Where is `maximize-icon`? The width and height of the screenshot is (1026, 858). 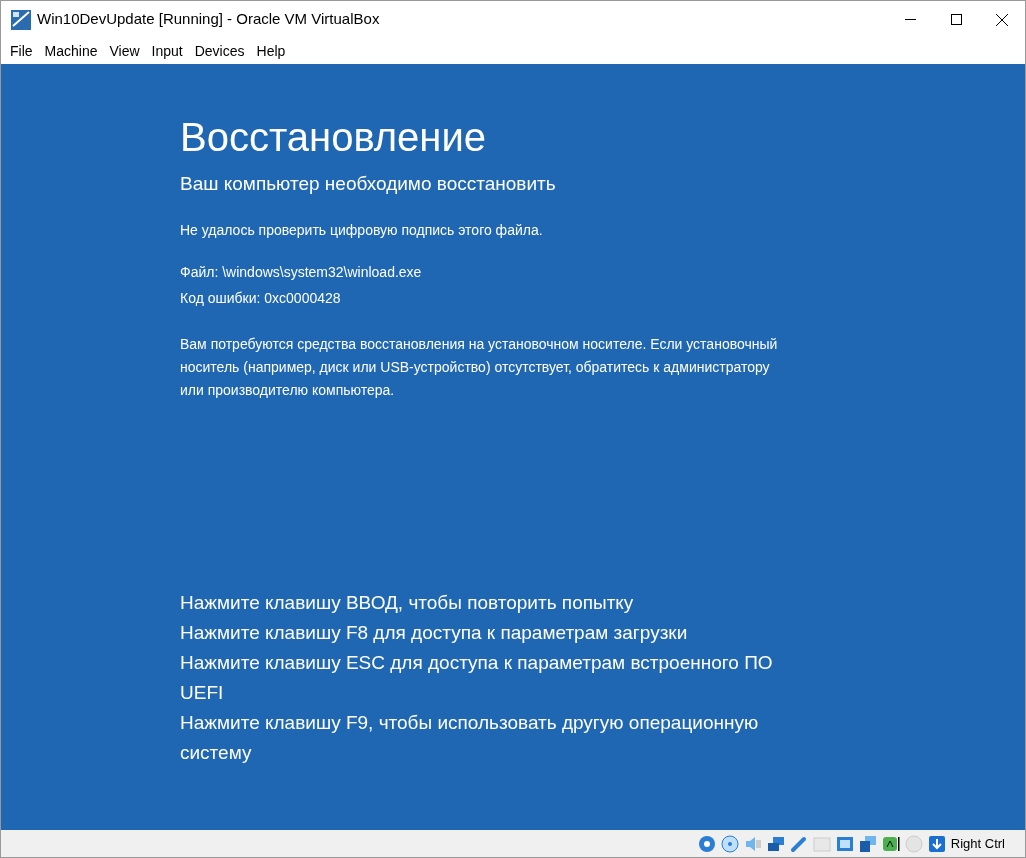 maximize-icon is located at coordinates (956, 19).